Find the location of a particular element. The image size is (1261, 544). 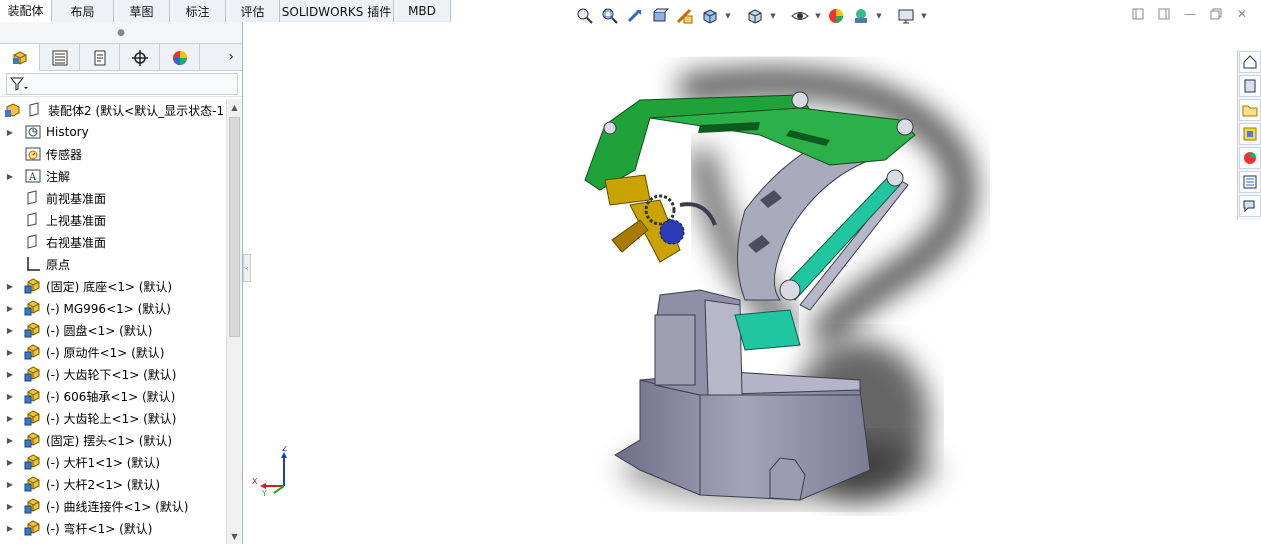

tree-item: ▶ (-) 弯杆<1> (默认) is located at coordinates (113, 528).